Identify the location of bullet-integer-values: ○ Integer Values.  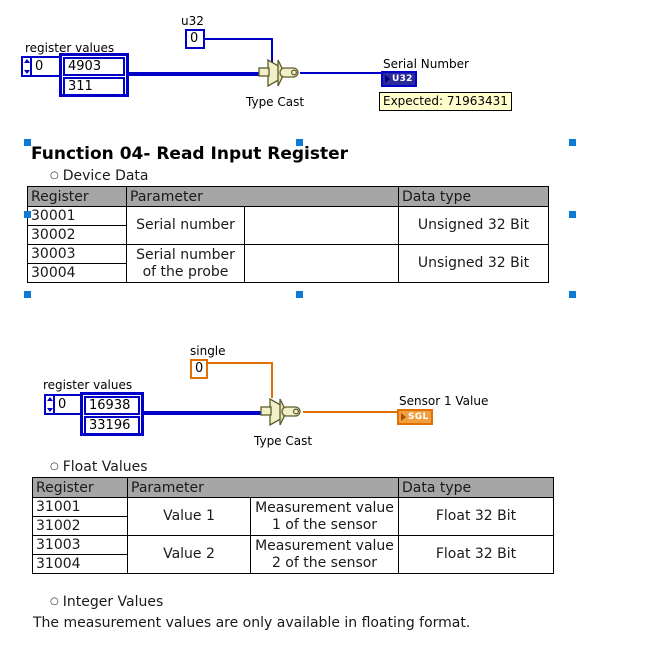
(106, 602).